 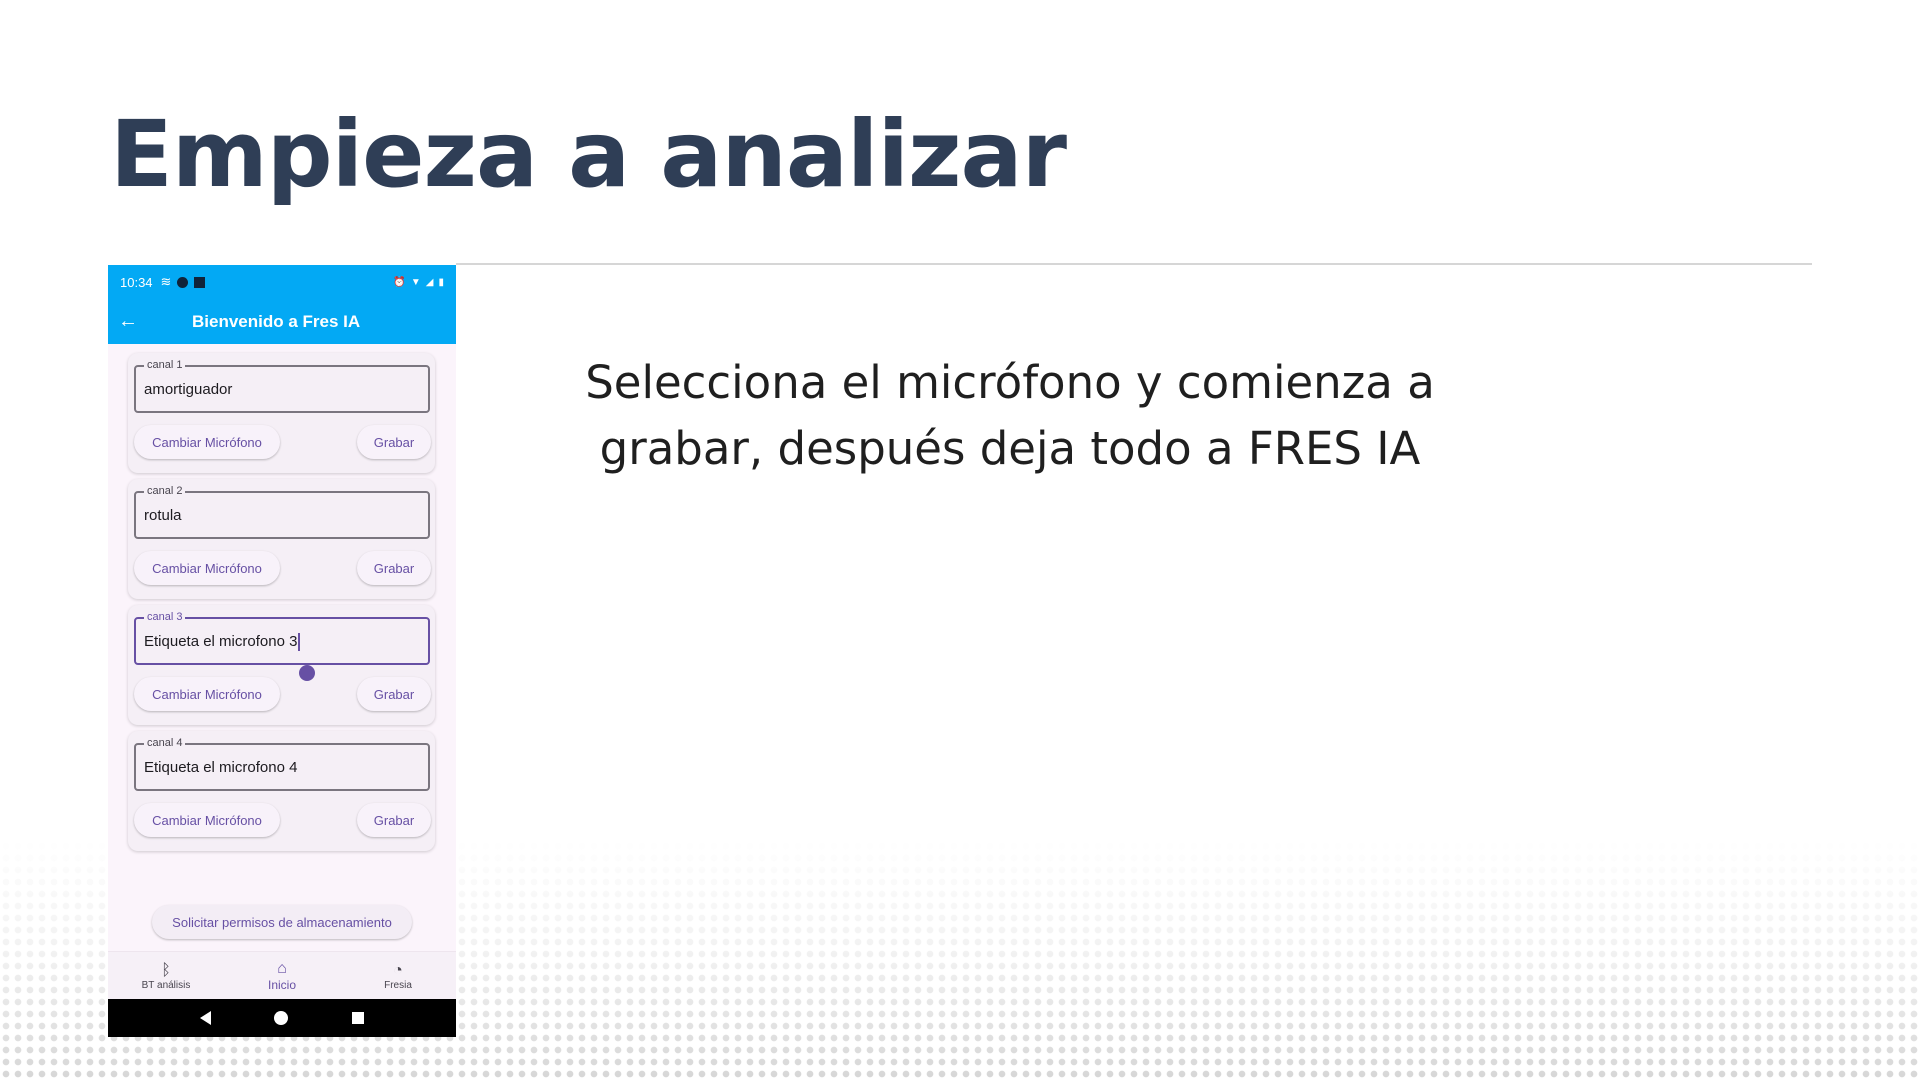 I want to click on channel-2-label: canal 2, so click(x=165, y=491).